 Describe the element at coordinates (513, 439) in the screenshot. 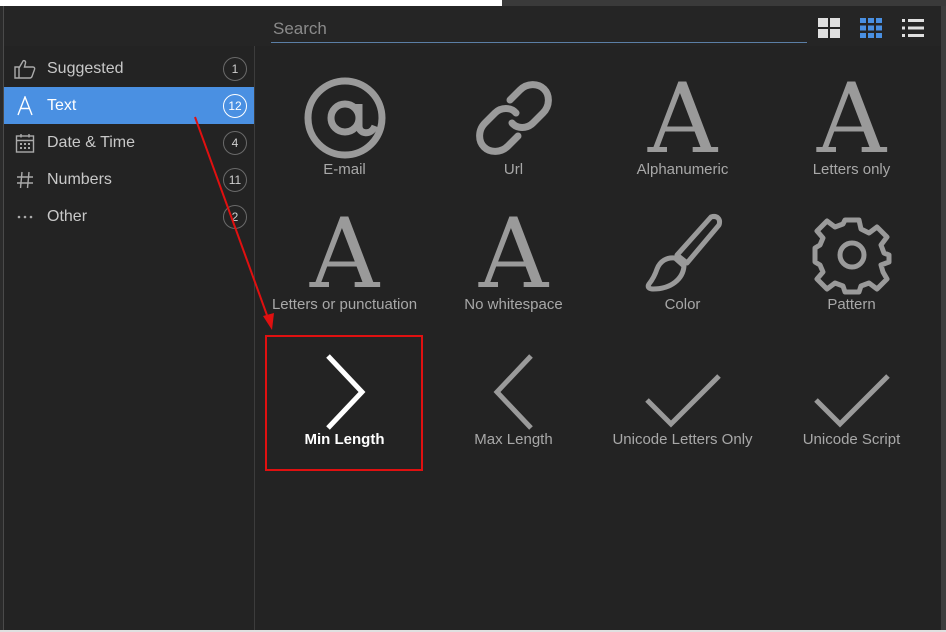

I see `tile-label: Max Length` at that location.